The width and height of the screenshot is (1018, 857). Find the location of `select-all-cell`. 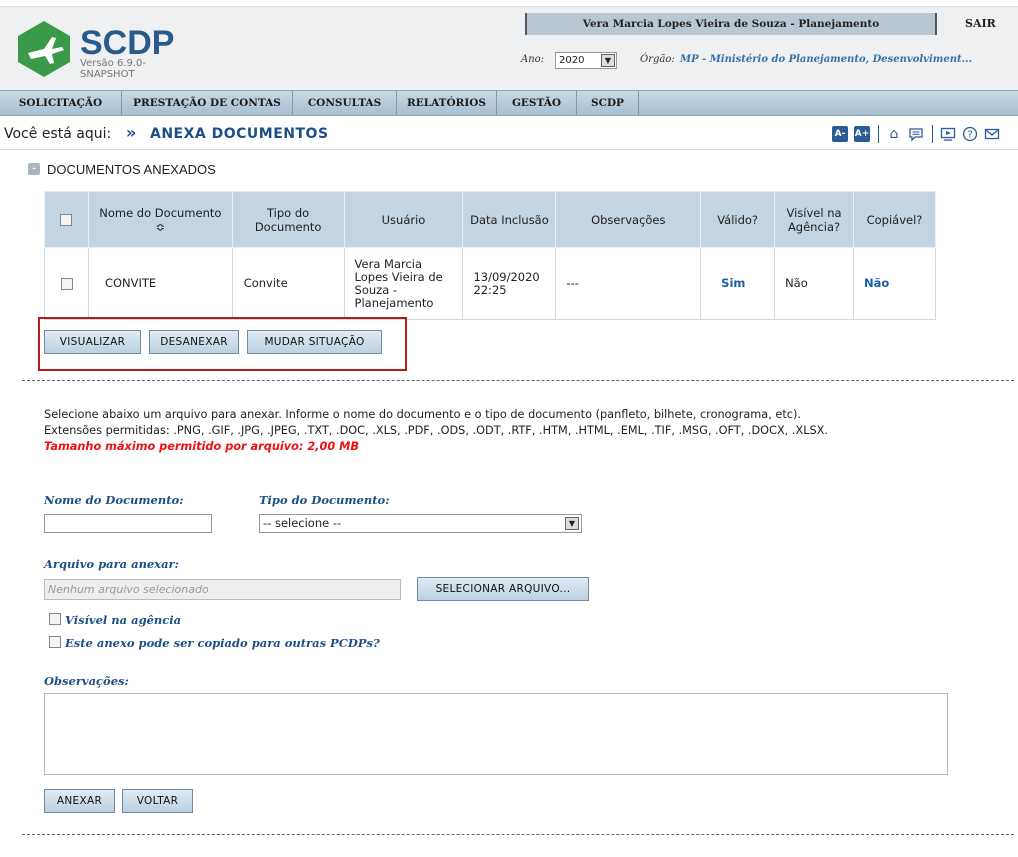

select-all-cell is located at coordinates (66, 219).